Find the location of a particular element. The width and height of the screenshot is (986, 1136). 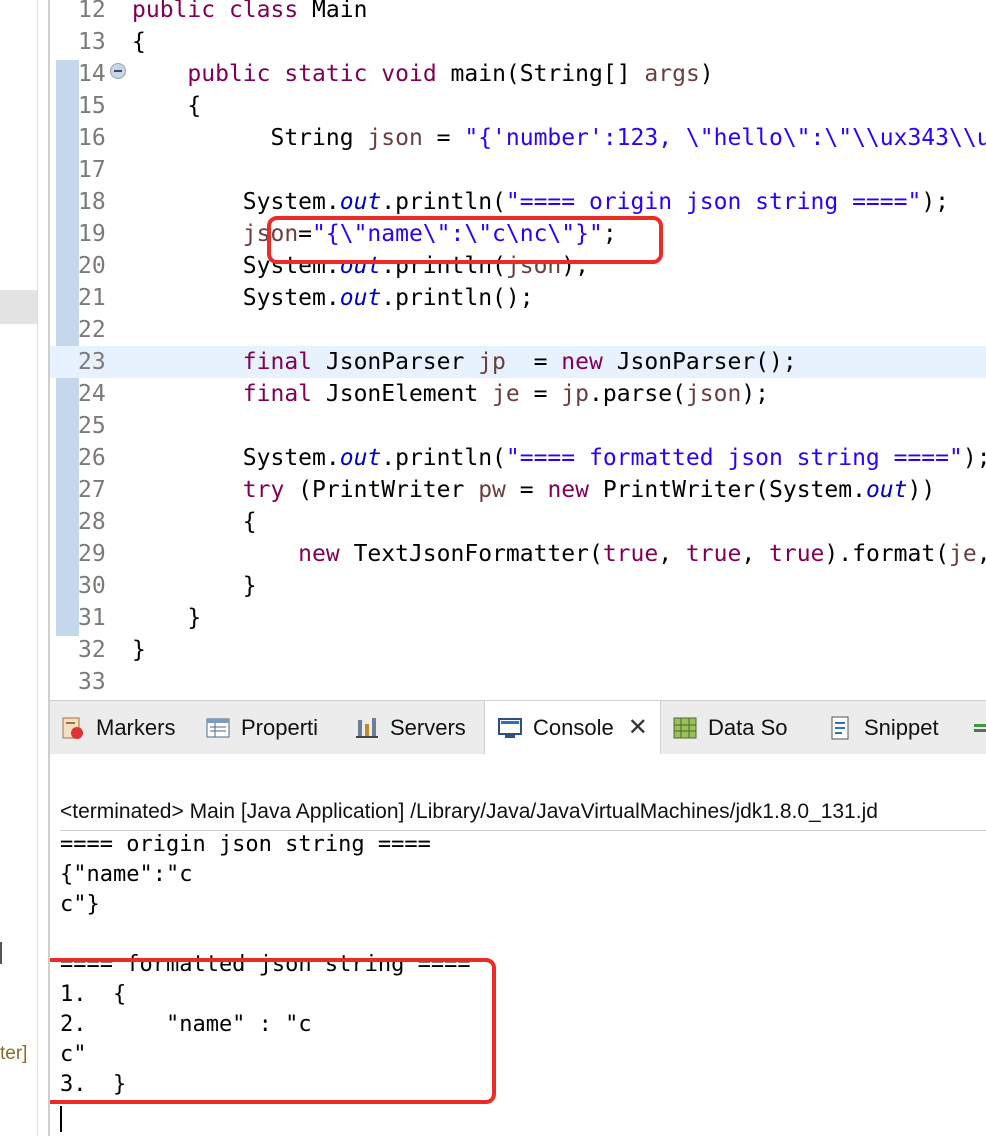

code-text: final JsonParser jp = new JsonParser(); is located at coordinates (519, 362).